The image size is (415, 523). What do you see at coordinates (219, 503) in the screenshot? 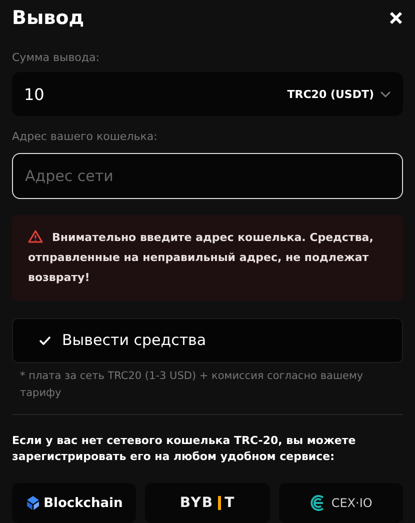
I see `bar-icon` at bounding box center [219, 503].